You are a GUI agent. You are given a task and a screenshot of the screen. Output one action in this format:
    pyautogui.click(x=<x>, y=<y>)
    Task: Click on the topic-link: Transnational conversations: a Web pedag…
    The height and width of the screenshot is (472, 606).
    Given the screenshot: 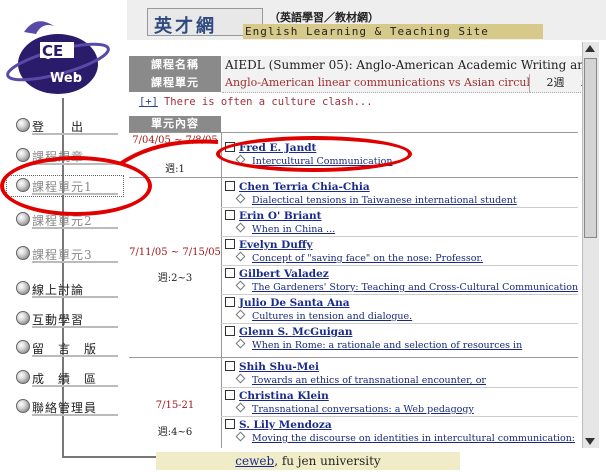 What is the action you would take?
    pyautogui.click(x=363, y=409)
    